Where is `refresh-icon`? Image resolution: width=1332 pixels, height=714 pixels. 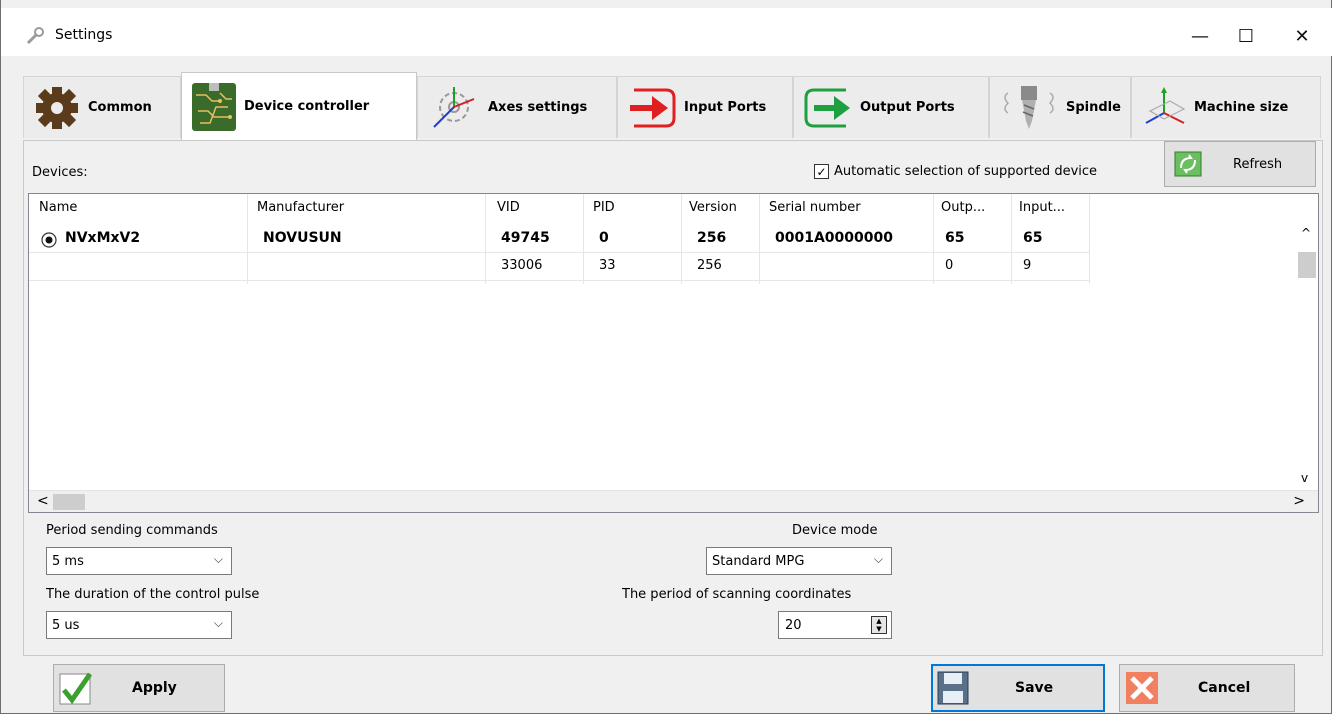 refresh-icon is located at coordinates (1188, 164).